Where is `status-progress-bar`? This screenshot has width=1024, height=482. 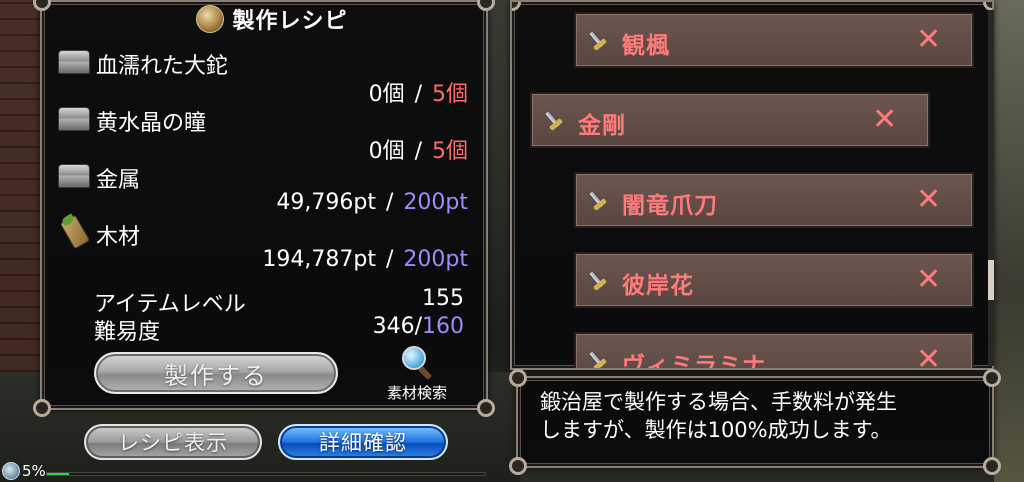
status-progress-bar is located at coordinates (266, 474).